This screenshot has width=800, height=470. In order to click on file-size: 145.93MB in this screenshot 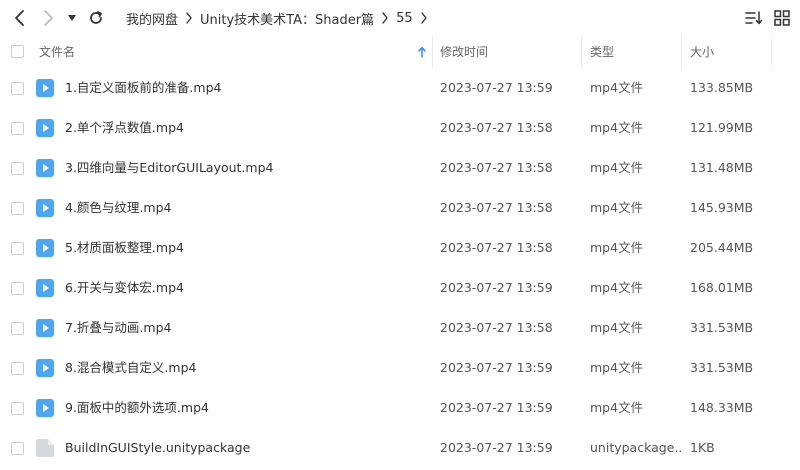, I will do `click(722, 207)`.